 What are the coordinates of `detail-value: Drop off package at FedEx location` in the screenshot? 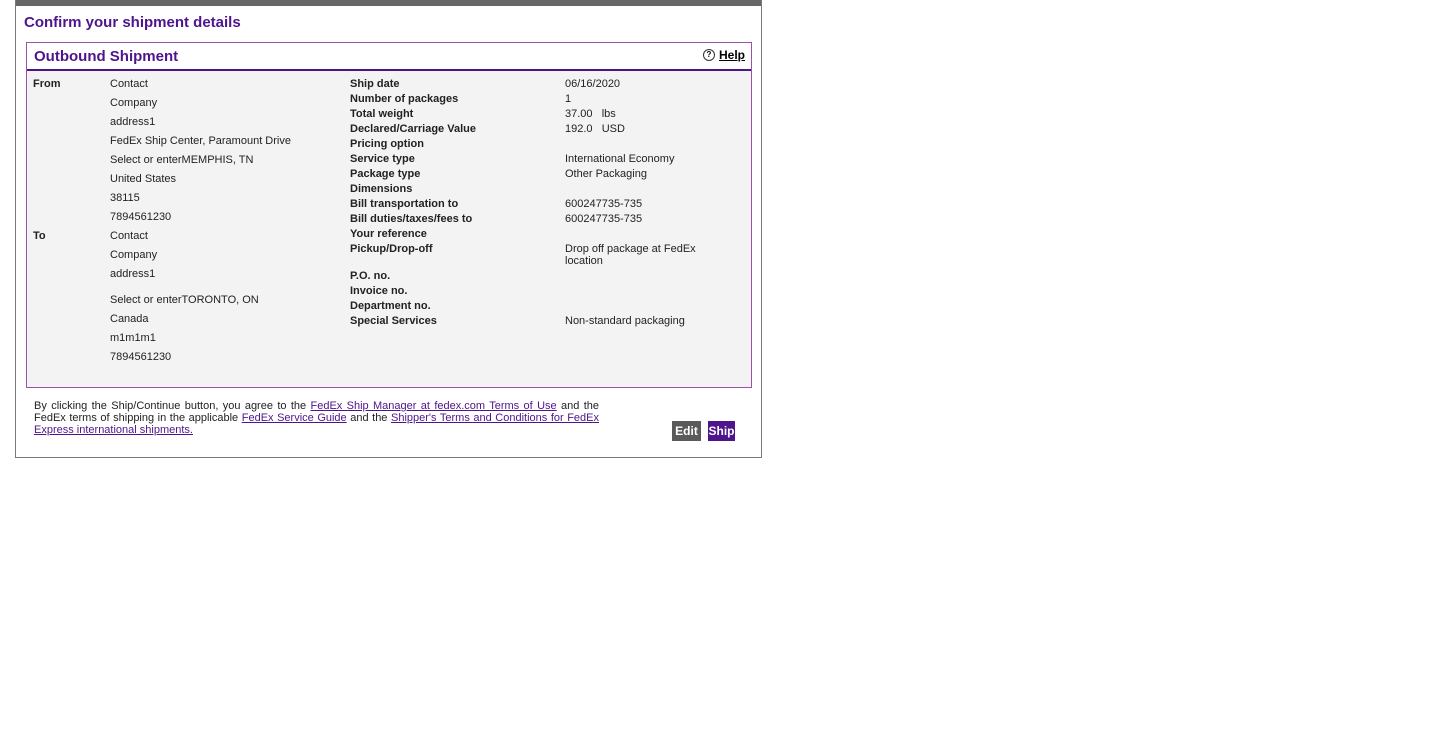 It's located at (630, 255).